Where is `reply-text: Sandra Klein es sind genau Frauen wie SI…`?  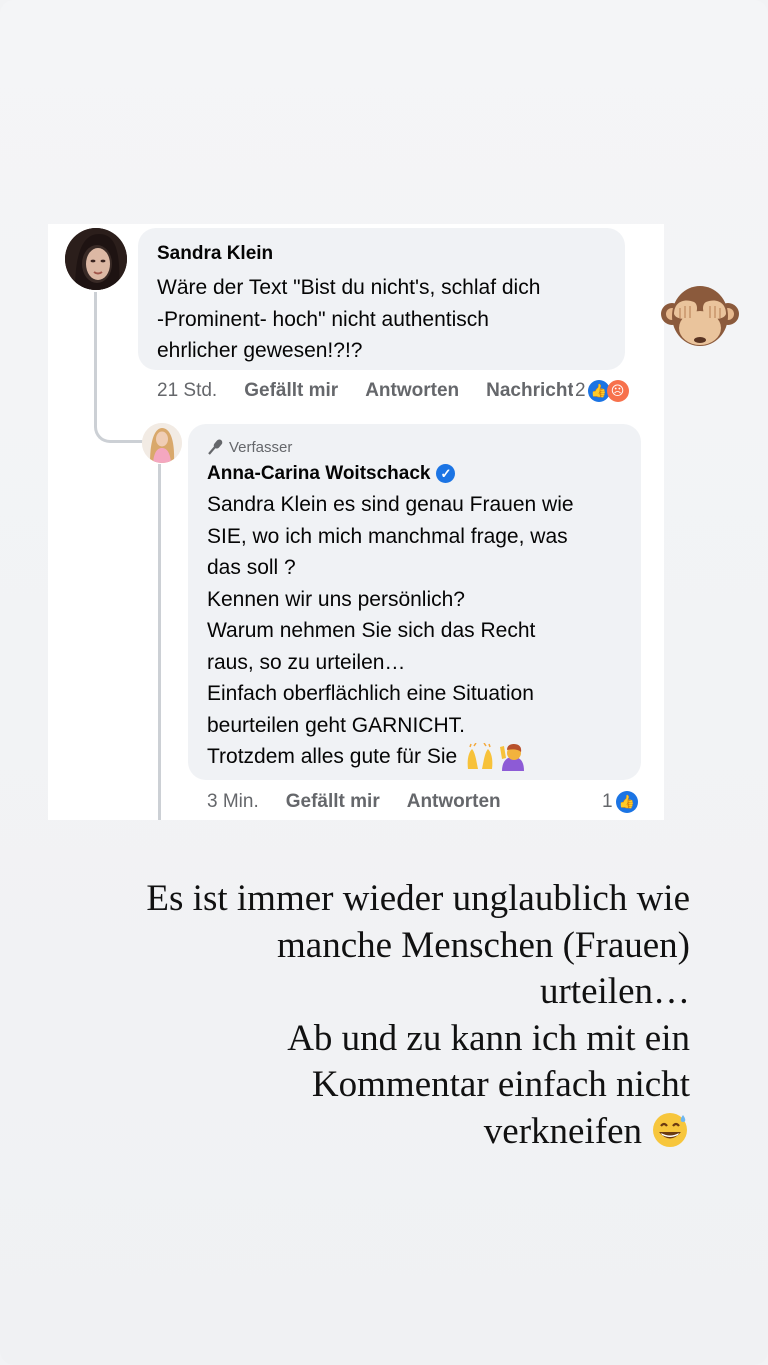 reply-text: Sandra Klein es sind genau Frauen wie SI… is located at coordinates (422, 631).